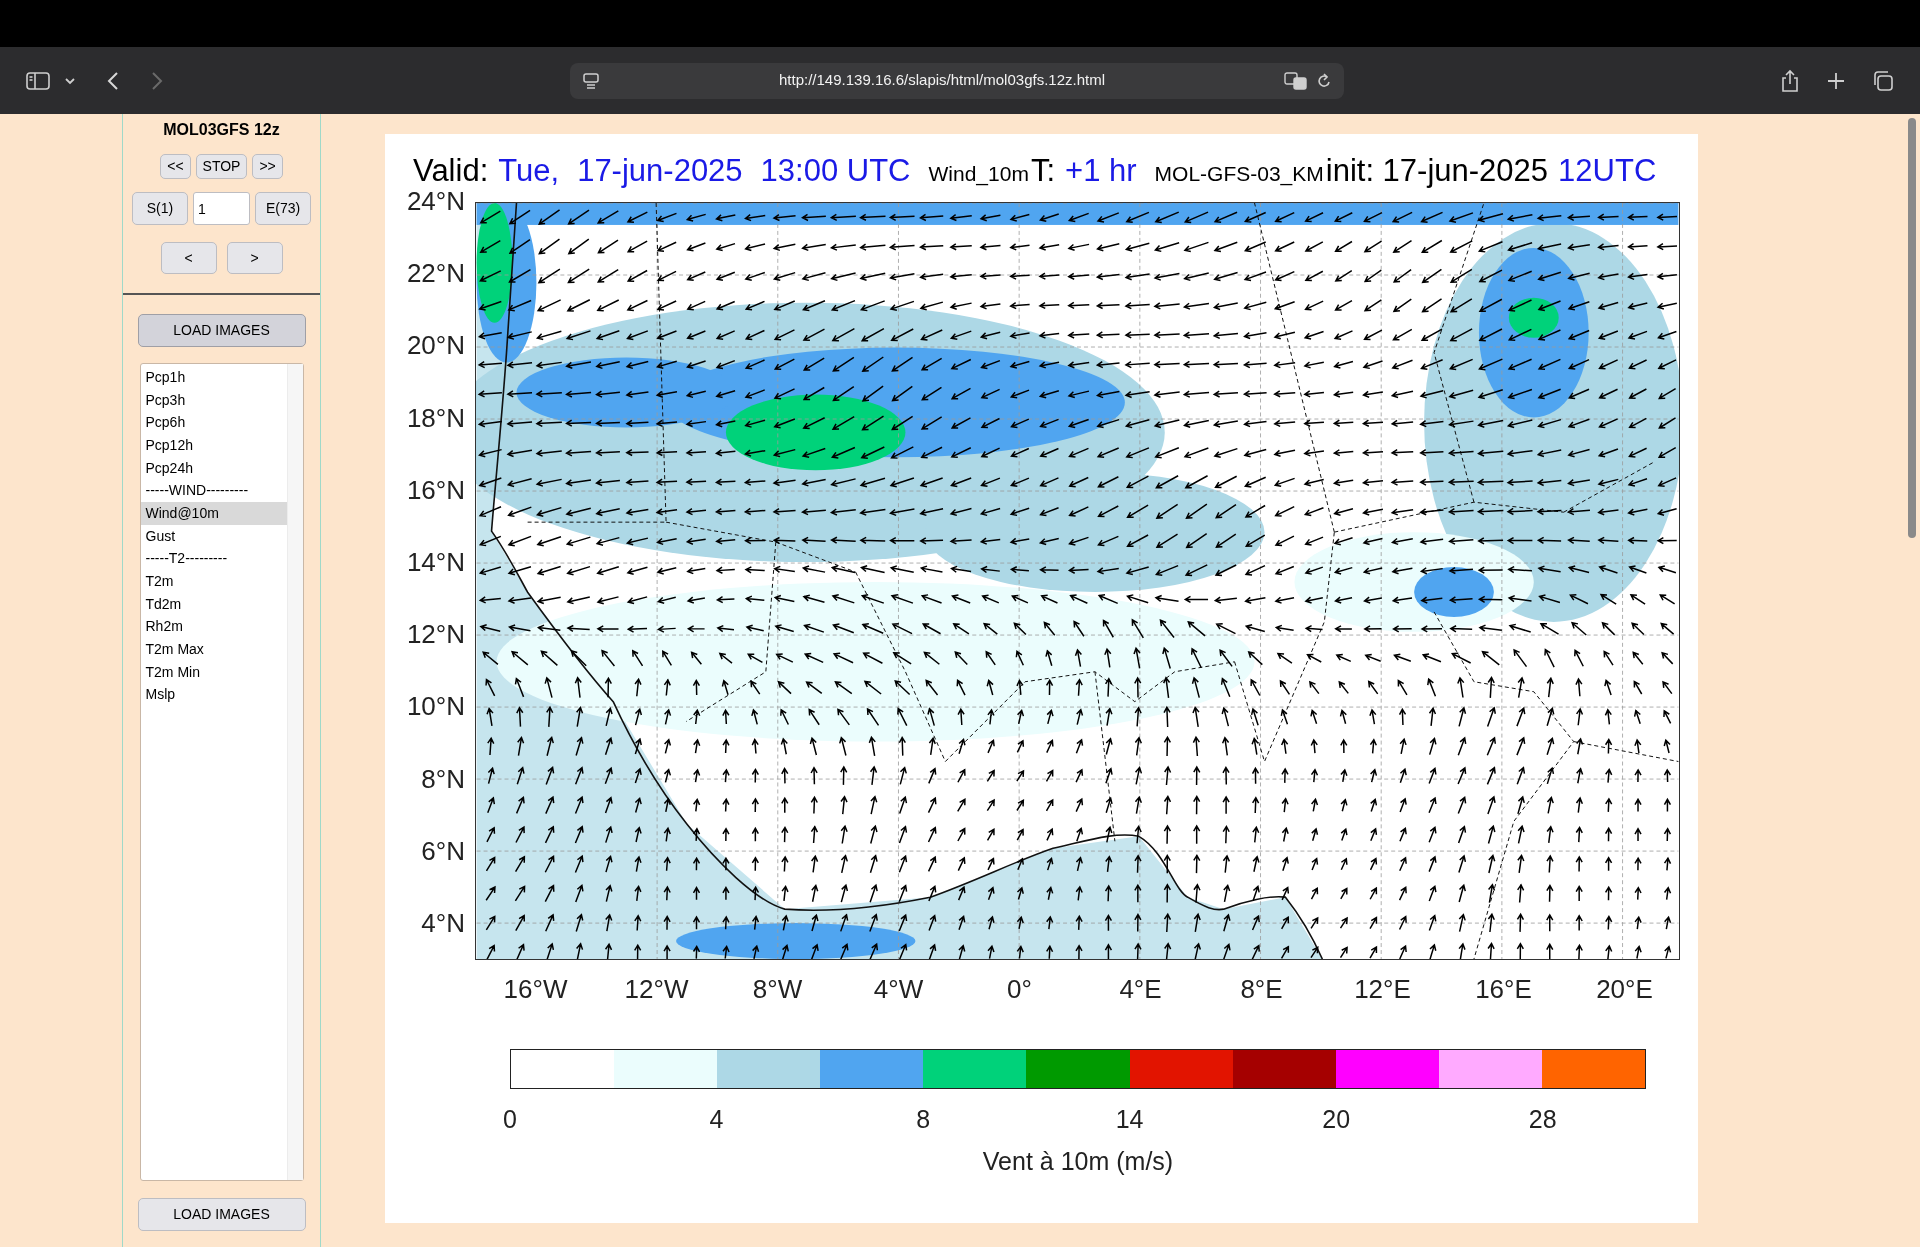 The height and width of the screenshot is (1247, 1920). Describe the element at coordinates (38, 80) in the screenshot. I see `sidebar-icon` at that location.